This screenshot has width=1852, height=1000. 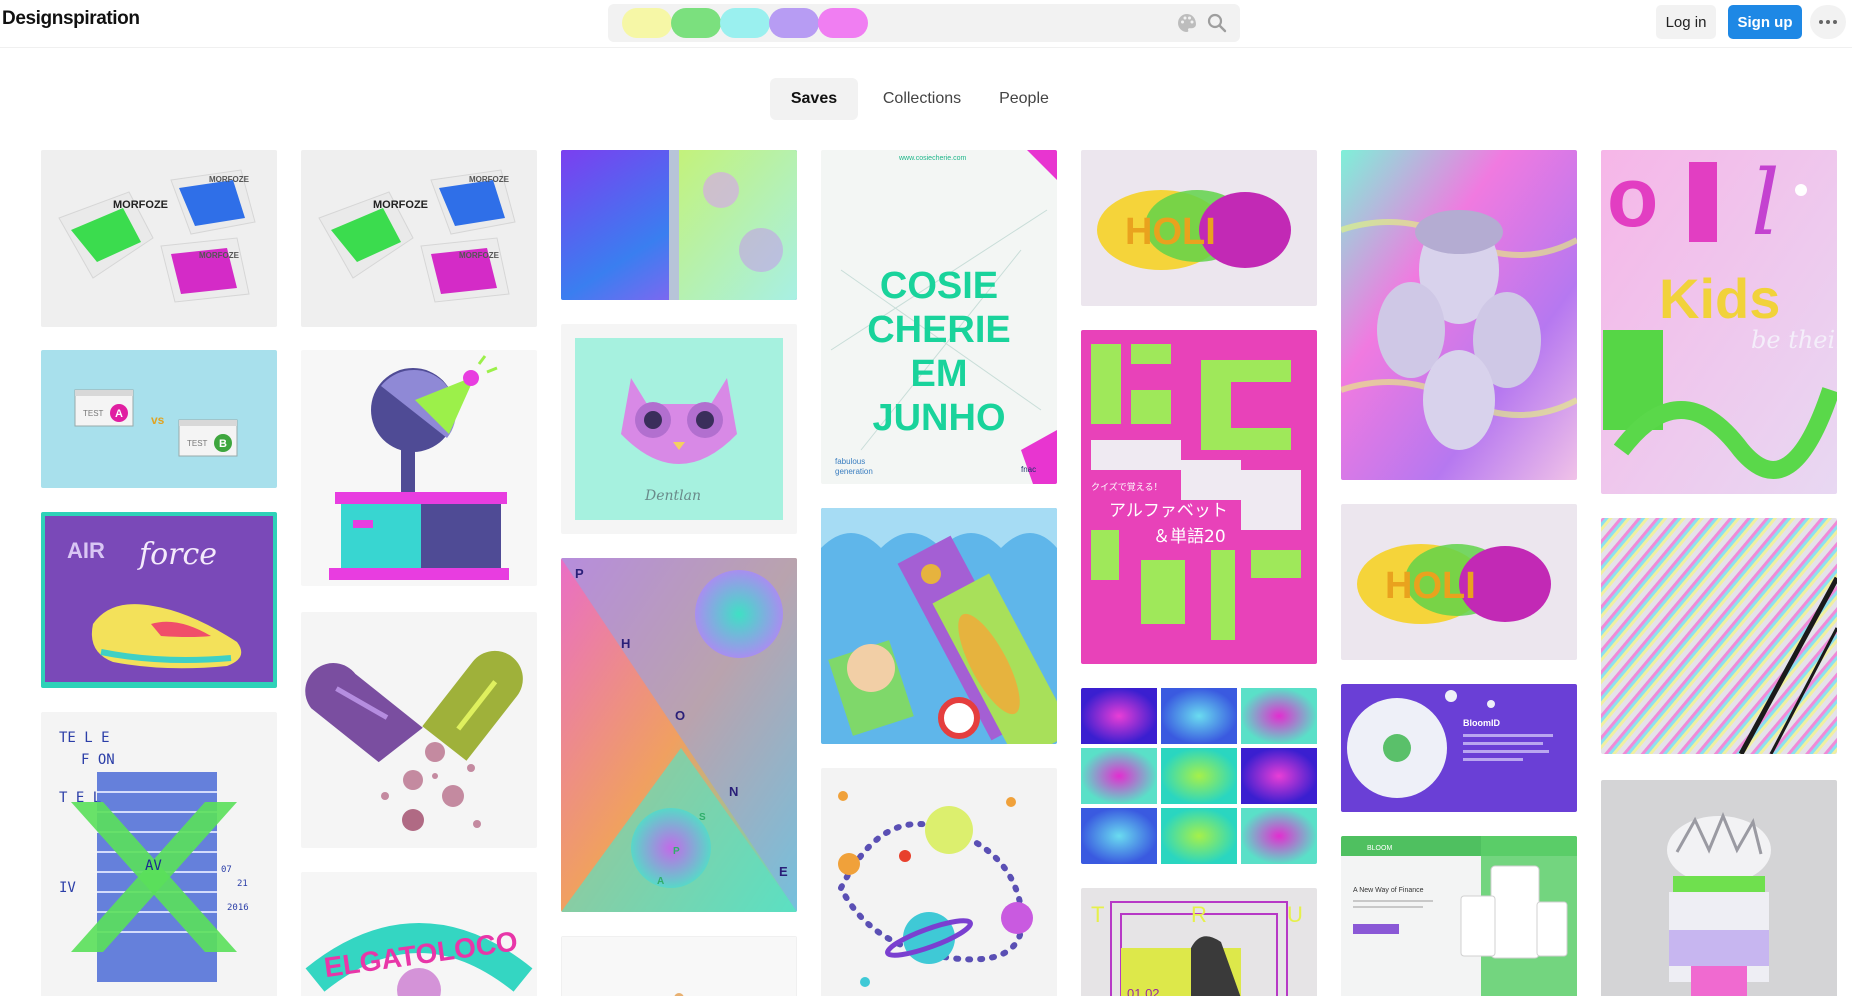 I want to click on morfoze-text-3: MORFOZE, so click(x=219, y=255).